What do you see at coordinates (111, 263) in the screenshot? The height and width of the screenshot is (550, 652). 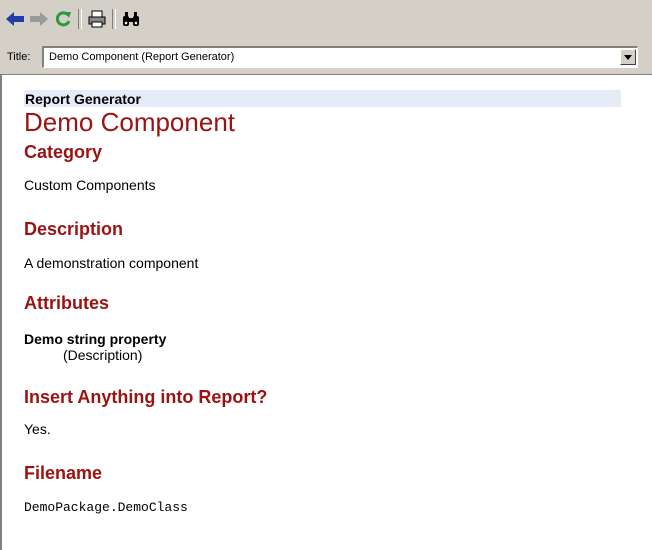 I see `description-text: A demonstration component` at bounding box center [111, 263].